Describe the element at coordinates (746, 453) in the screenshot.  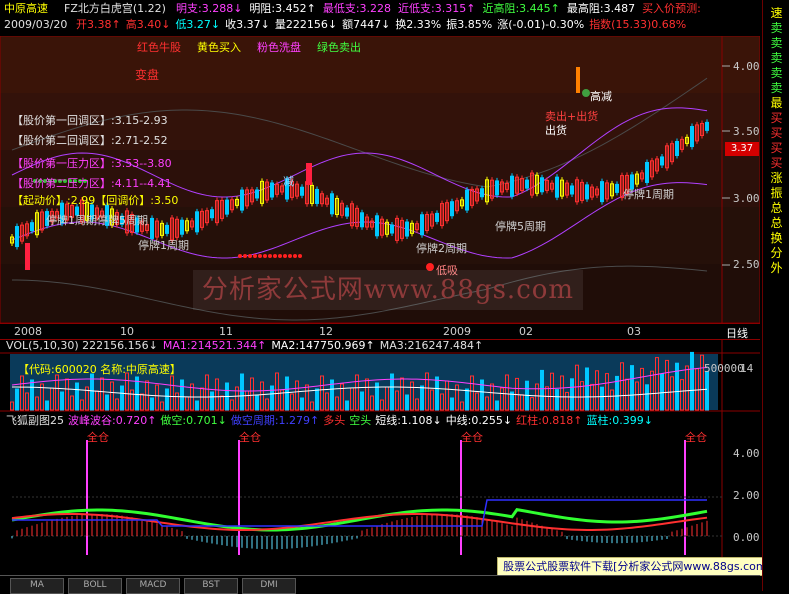
I see `indicator-tick: 4.00` at that location.